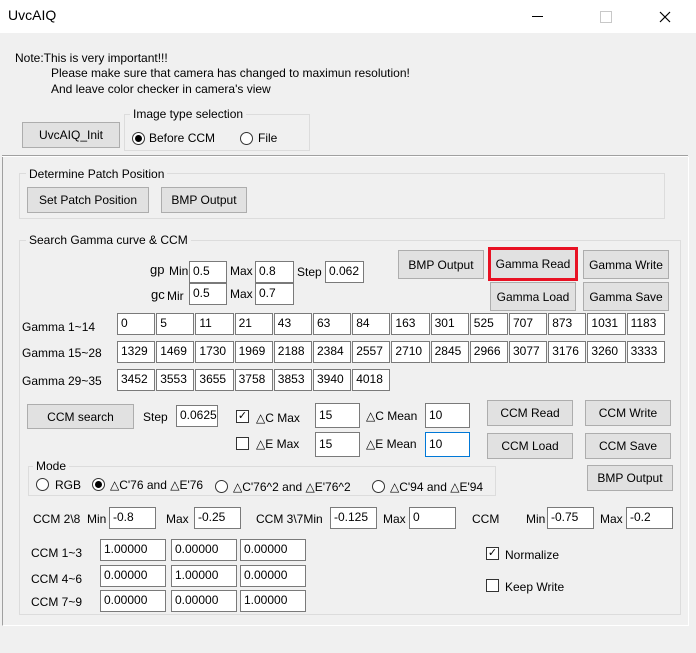 Image resolution: width=696 pixels, height=653 pixels. Describe the element at coordinates (378, 486) in the screenshot. I see `mode-94-radio` at that location.